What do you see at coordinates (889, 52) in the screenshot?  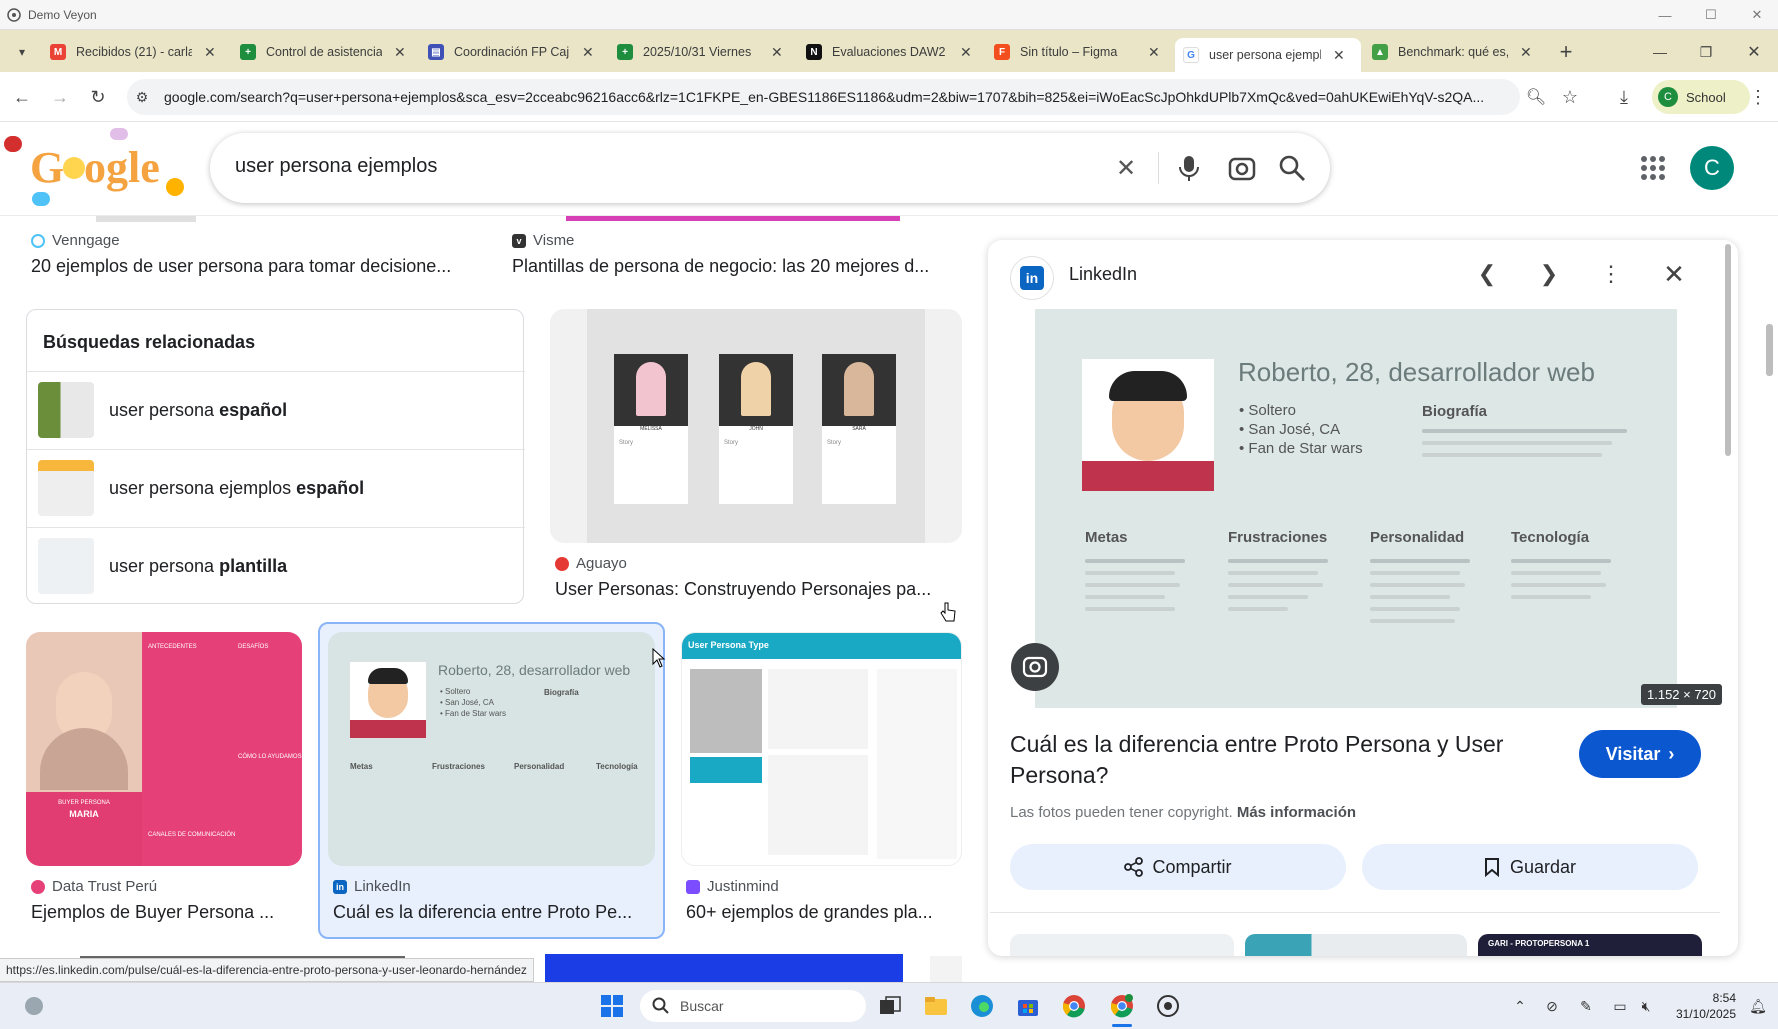 I see `tab-evaluaciones: N Evaluaciones DAW2 ✕` at bounding box center [889, 52].